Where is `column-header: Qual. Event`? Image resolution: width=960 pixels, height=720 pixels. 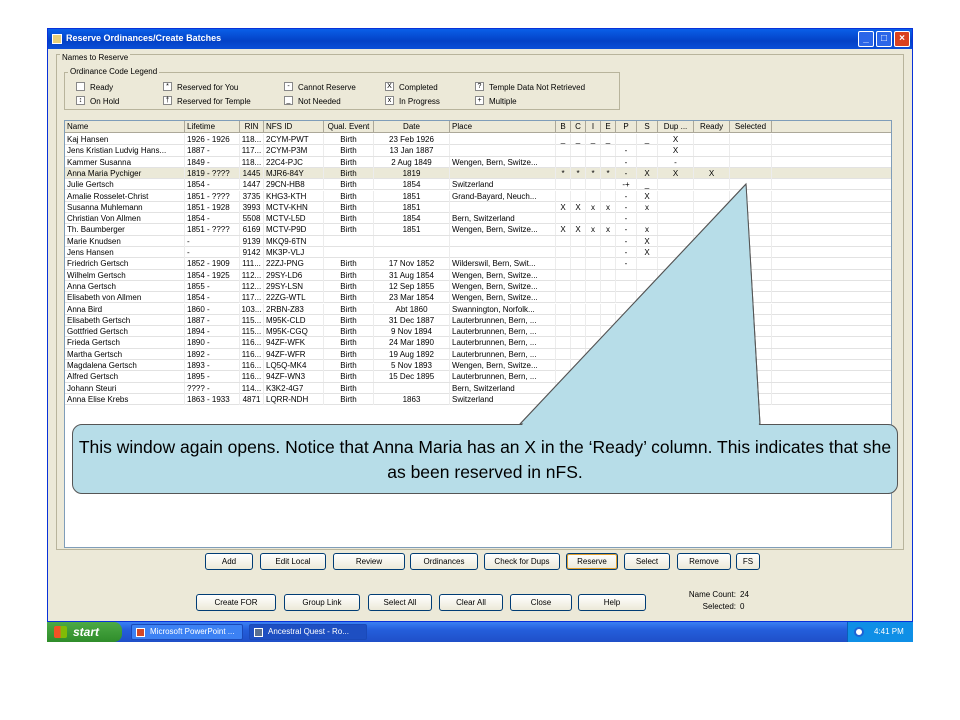 column-header: Qual. Event is located at coordinates (349, 127).